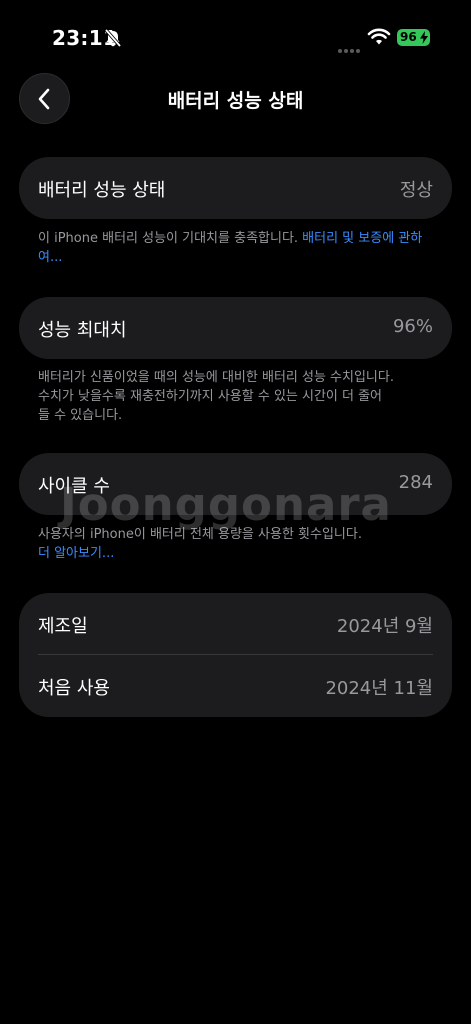  What do you see at coordinates (415, 482) in the screenshot?
I see `cycle-count-value: 284` at bounding box center [415, 482].